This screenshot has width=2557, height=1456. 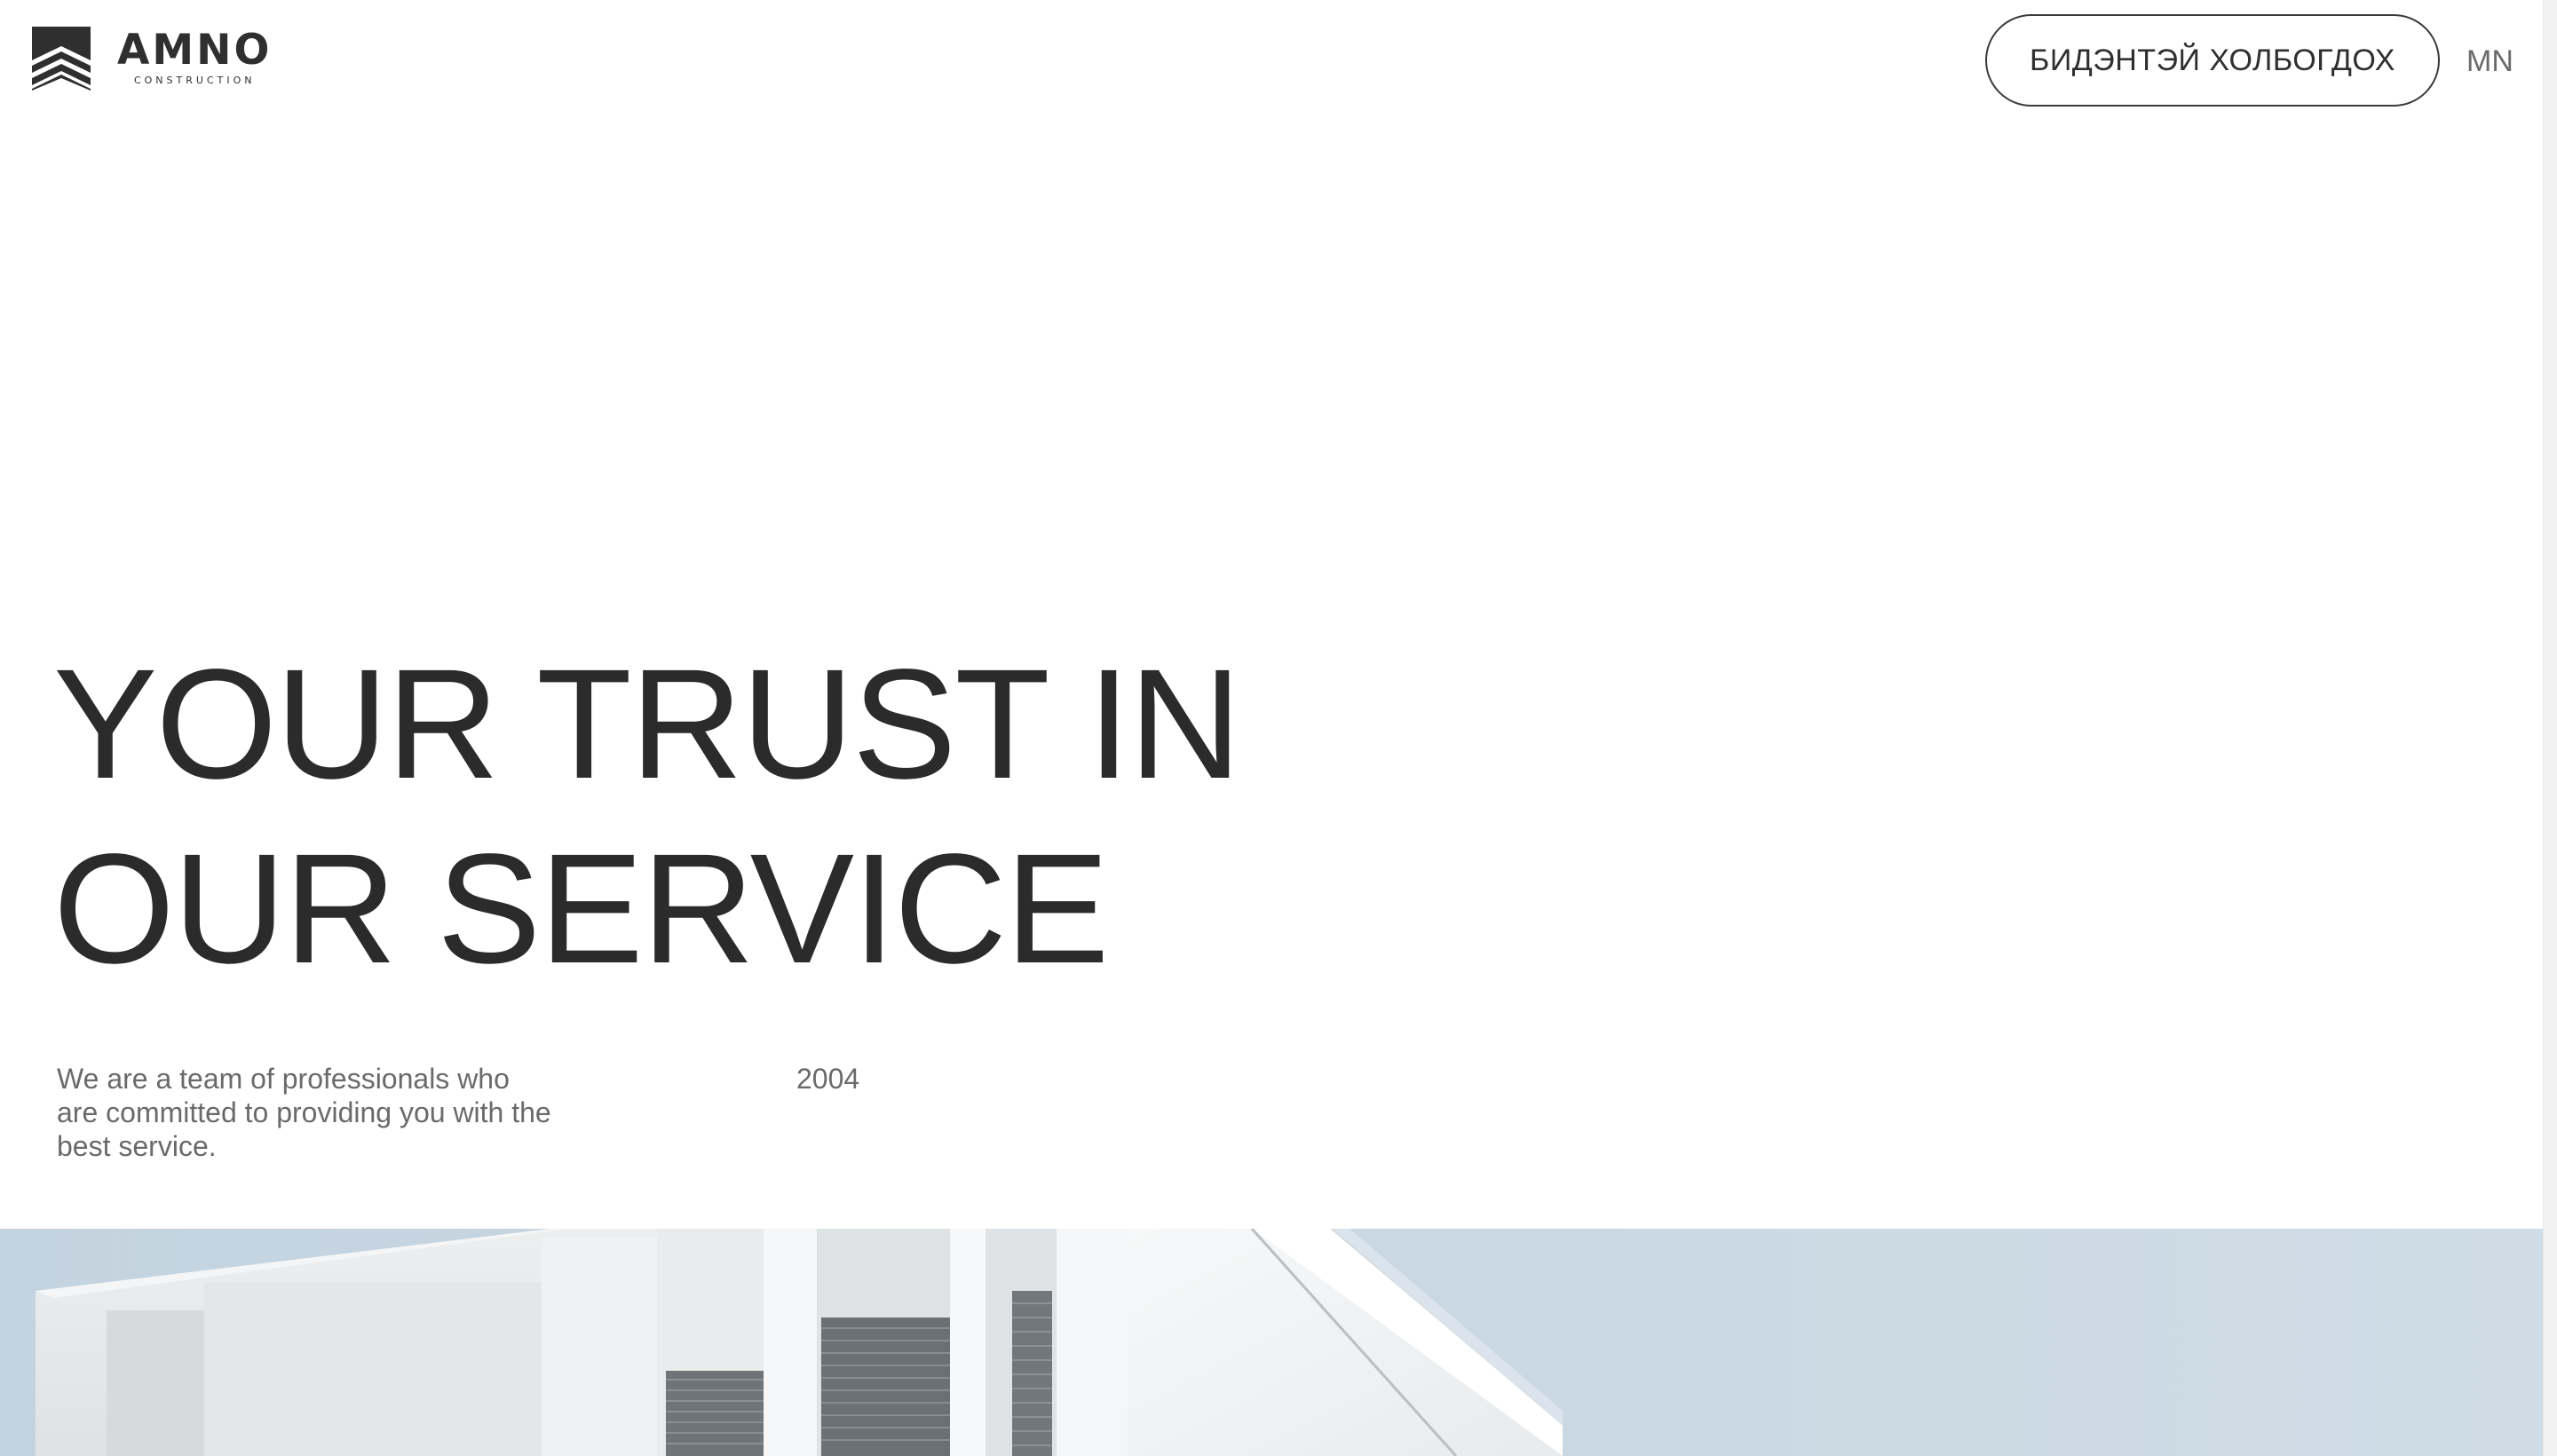 I want to click on hero-title-line-1: YOUR TRUST IN, so click(x=647, y=724).